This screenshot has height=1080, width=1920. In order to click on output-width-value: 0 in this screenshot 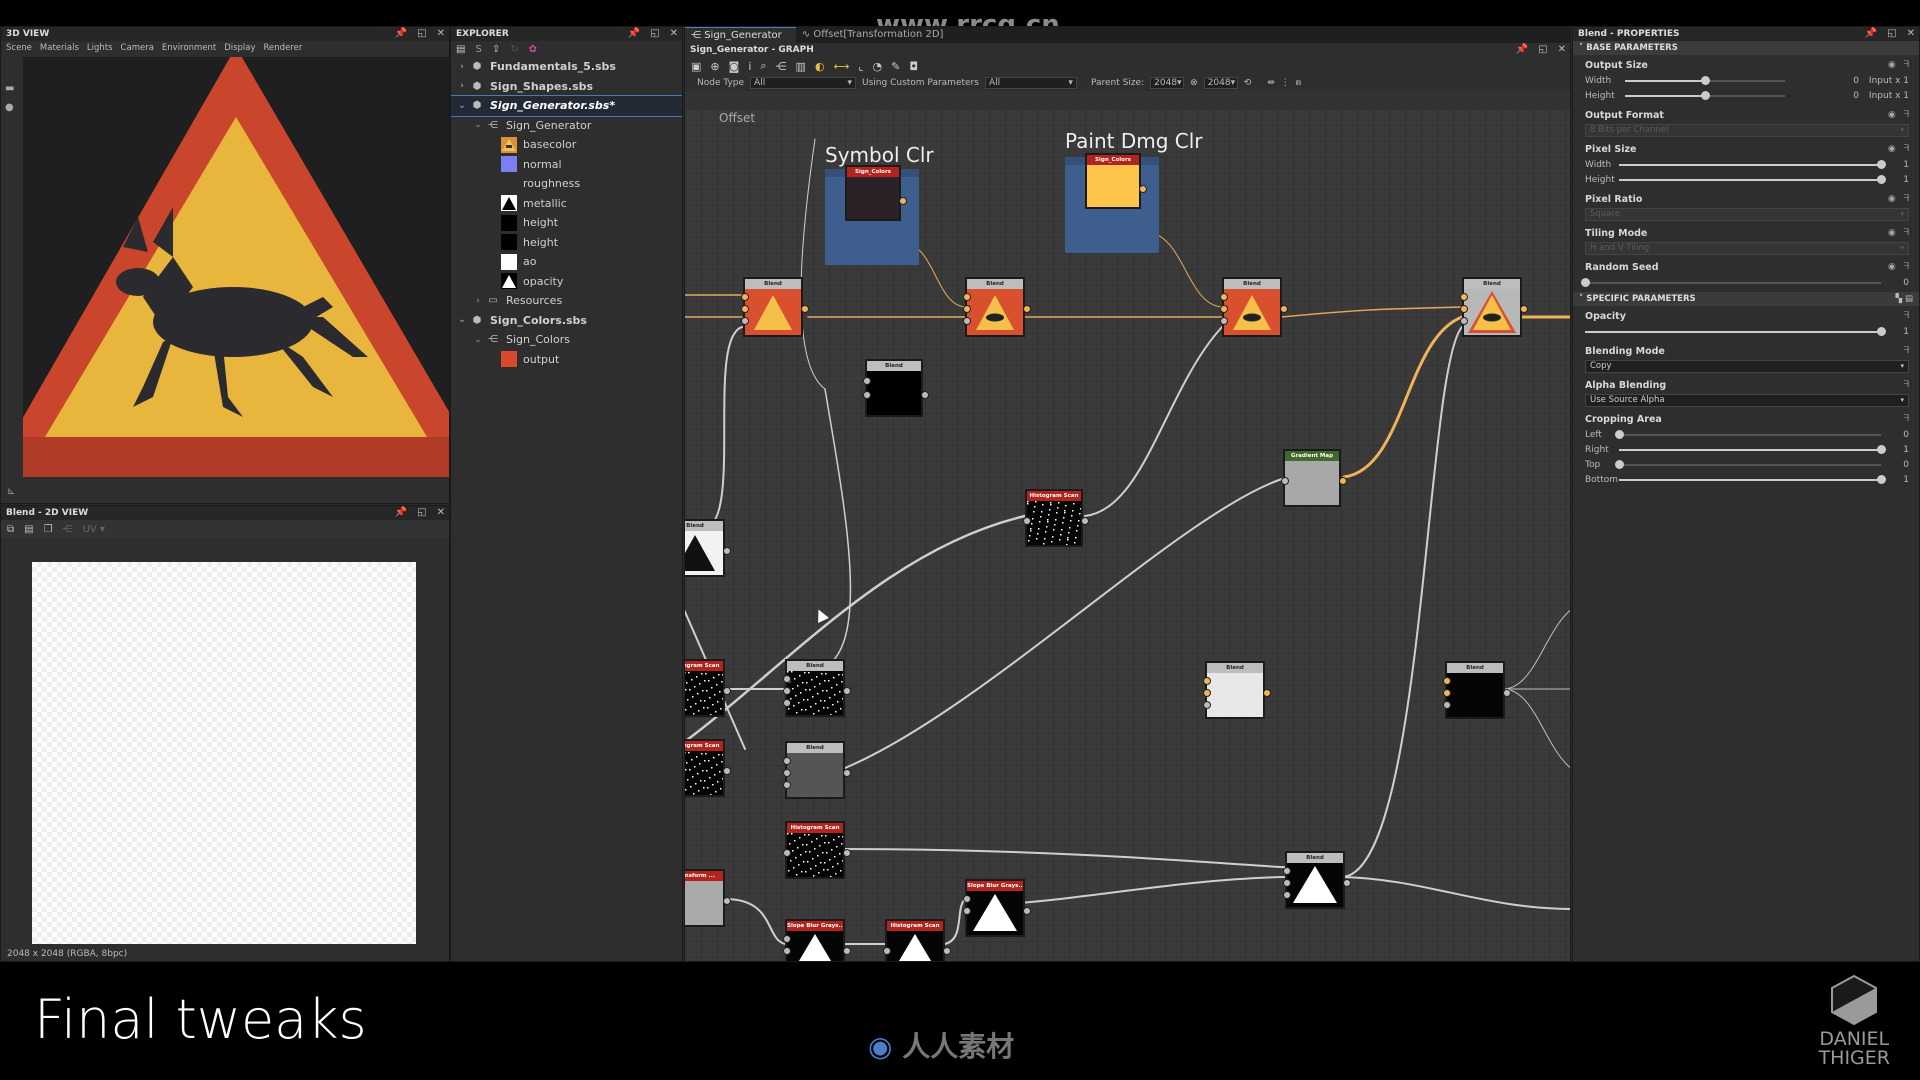, I will do `click(1849, 81)`.